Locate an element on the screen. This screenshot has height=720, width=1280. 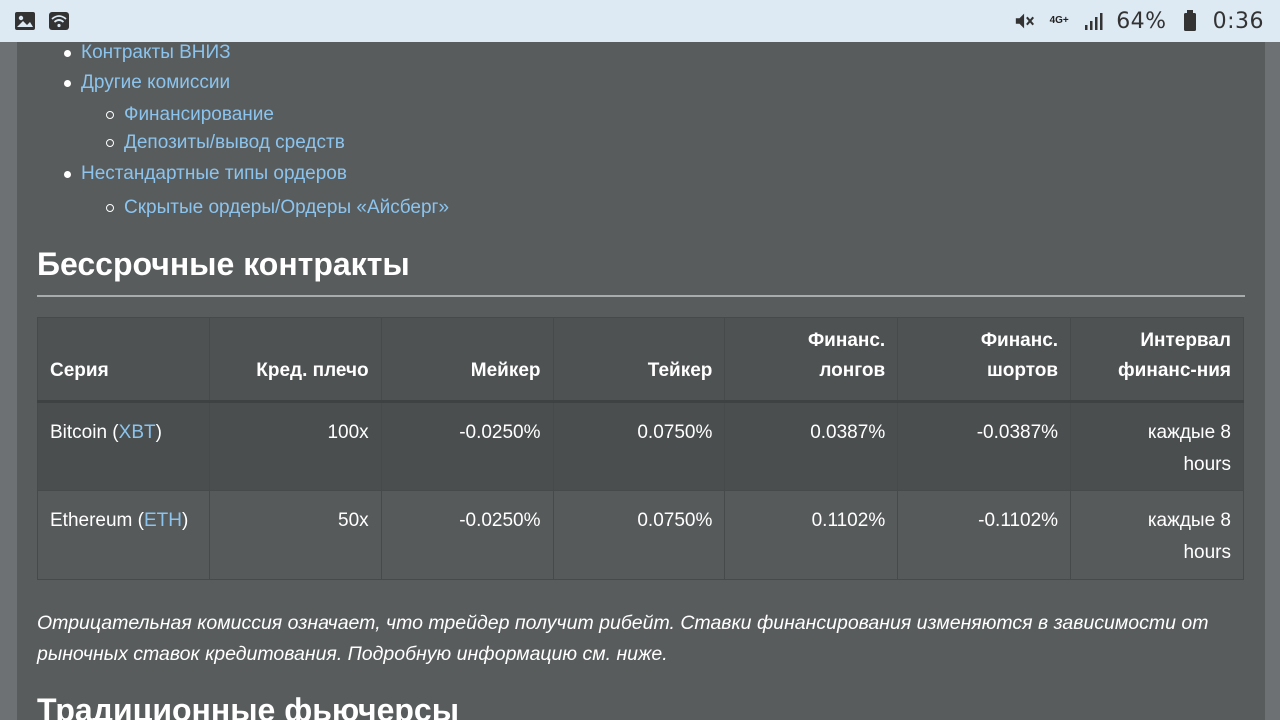
status-bar: 4G+ 64% 0:36 is located at coordinates (640, 21).